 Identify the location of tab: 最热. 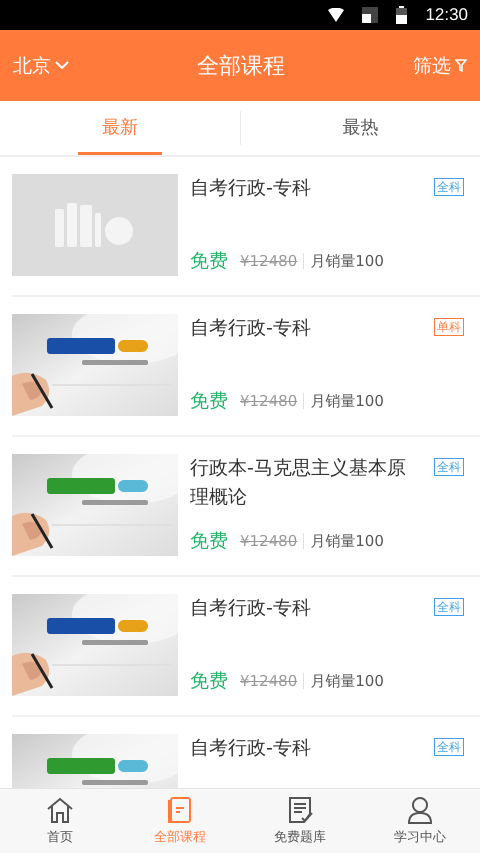
(360, 128).